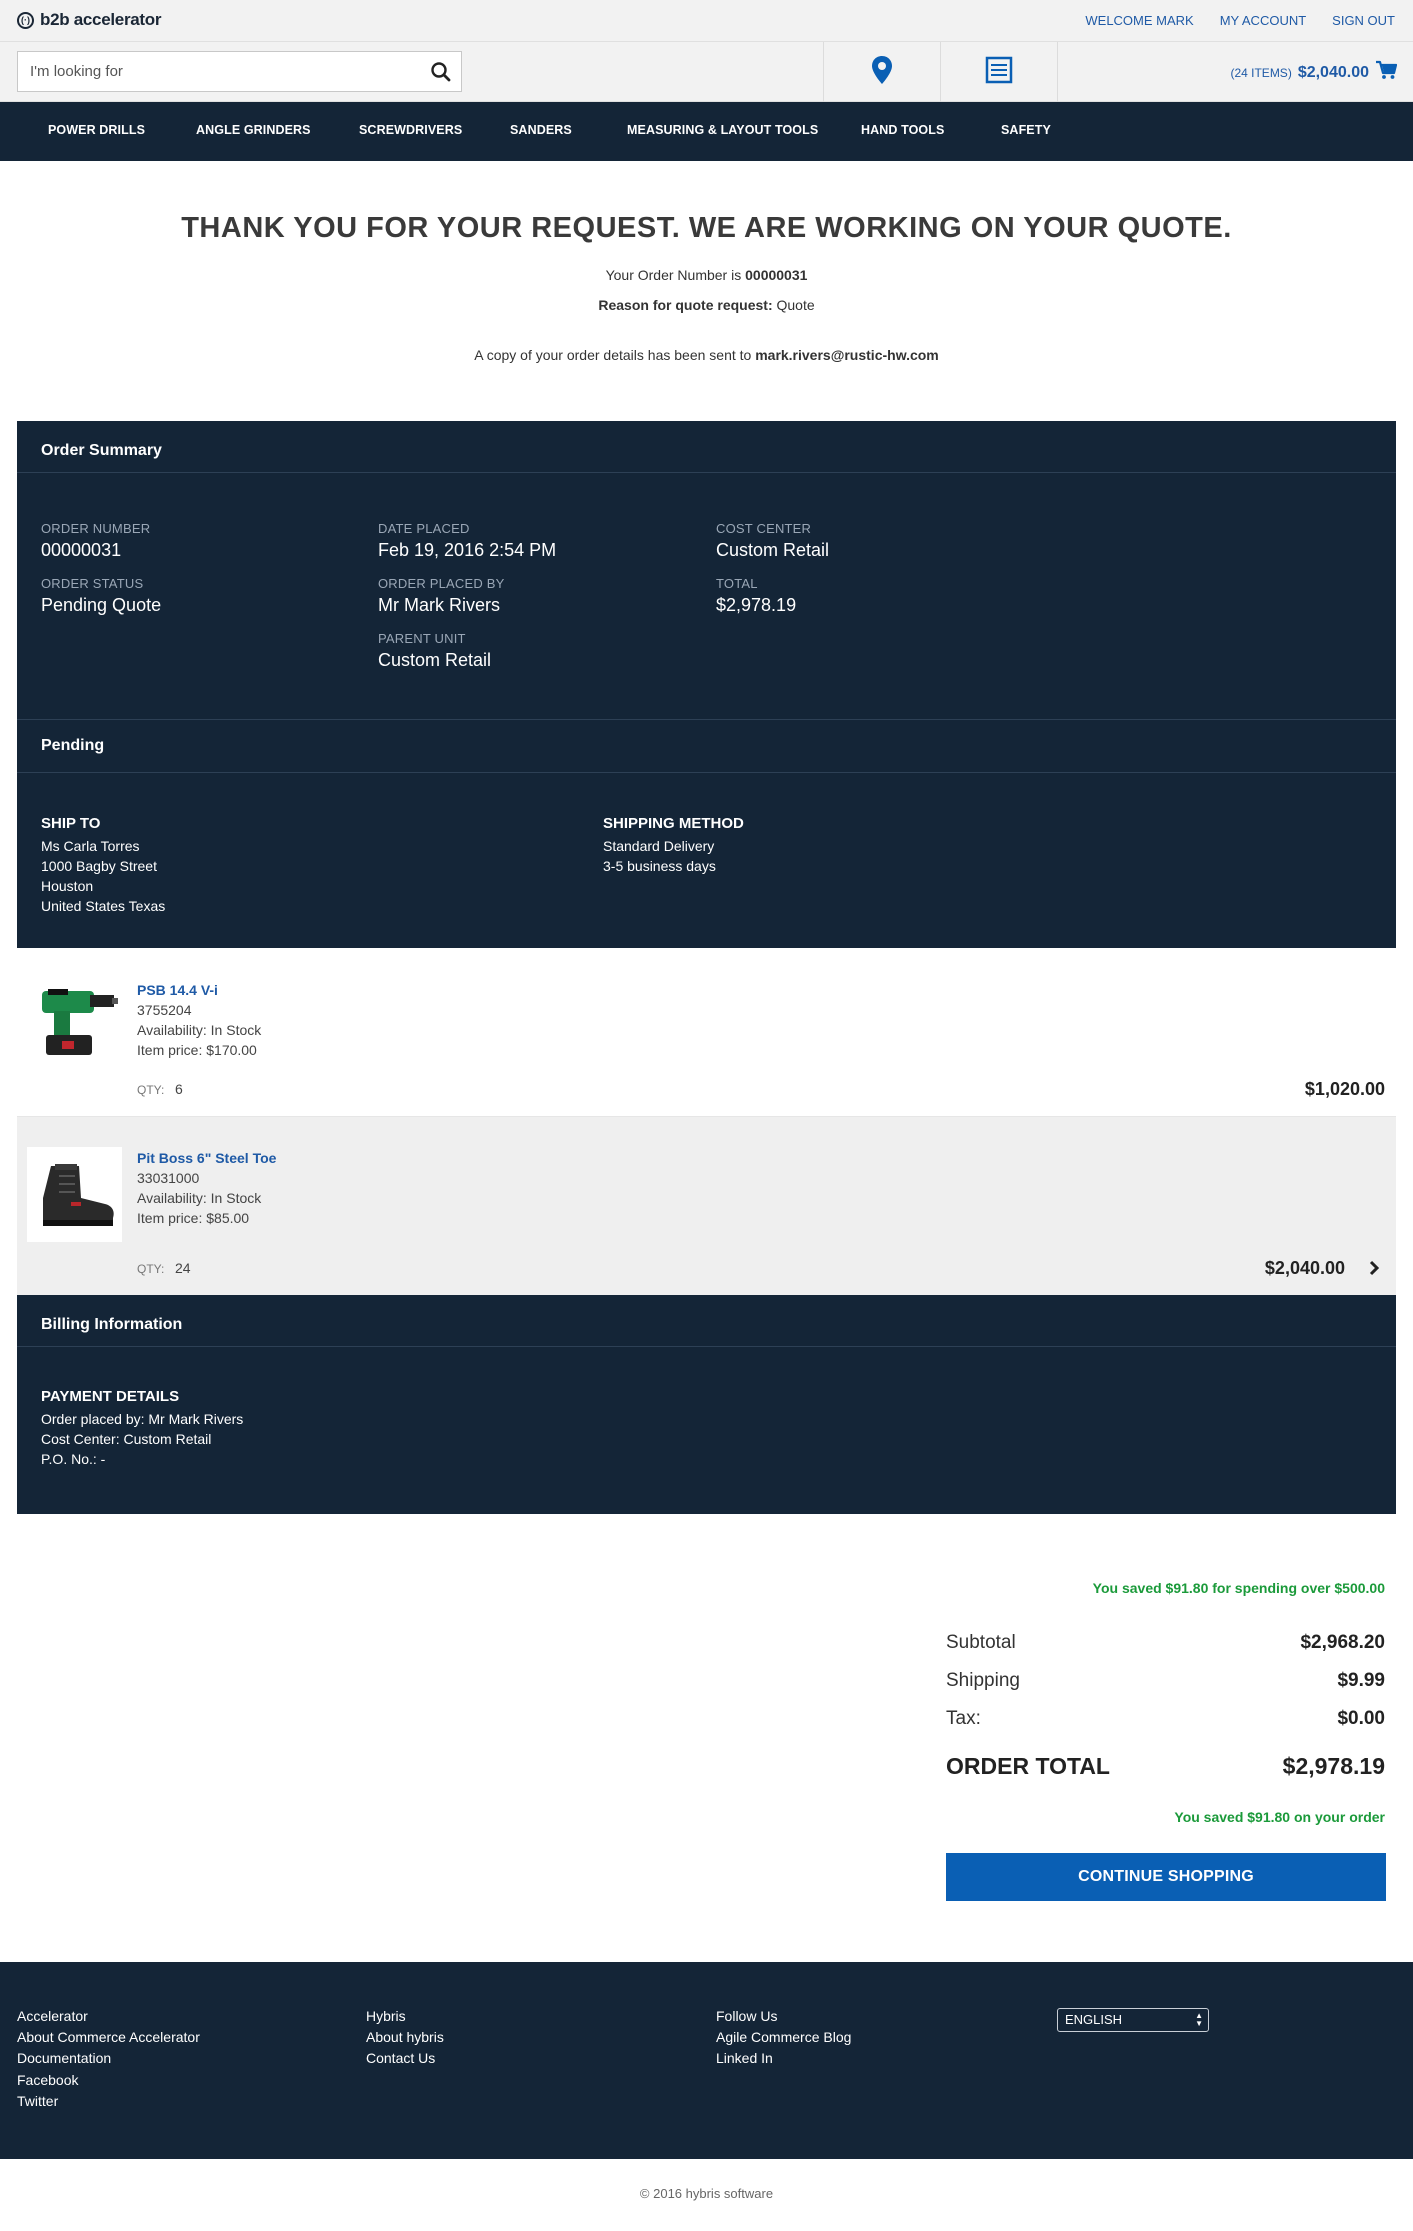  I want to click on site-logo: (·) b2b accelerator, so click(89, 20).